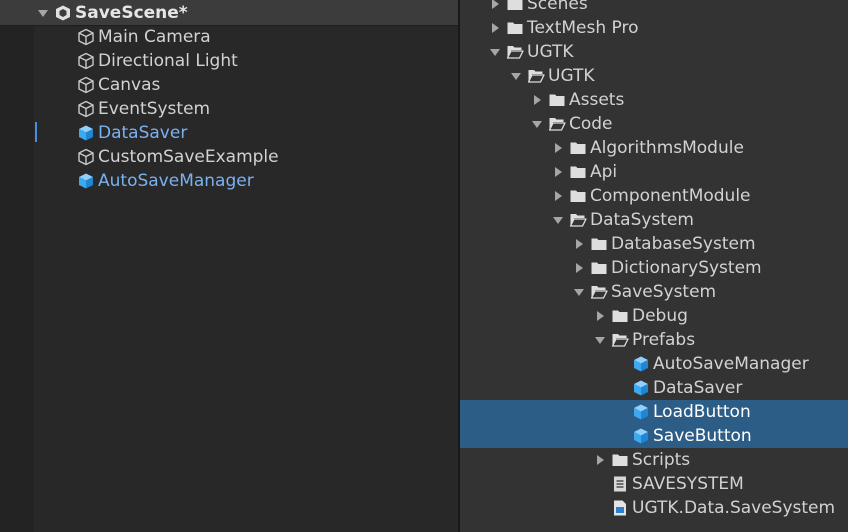  Describe the element at coordinates (654, 527) in the screenshot. I see `project-bottom-strip` at that location.